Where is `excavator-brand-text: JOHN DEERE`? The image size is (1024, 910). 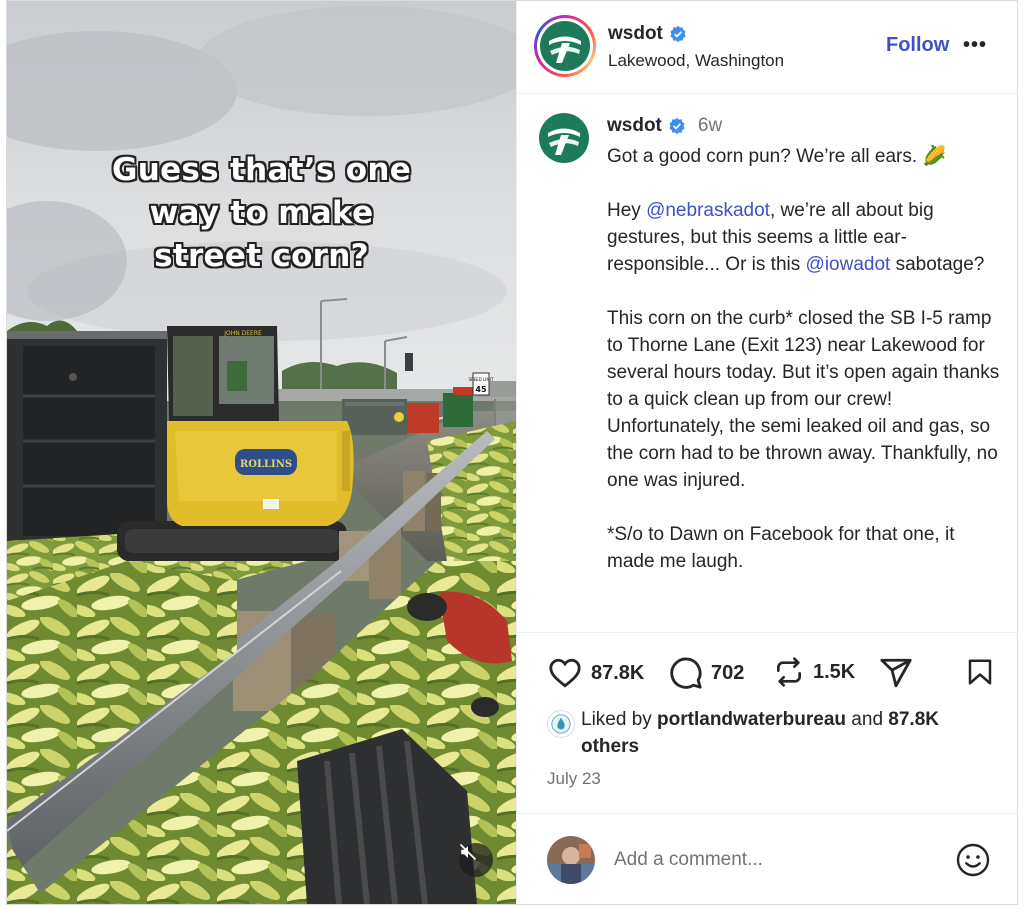 excavator-brand-text: JOHN DEERE is located at coordinates (242, 333).